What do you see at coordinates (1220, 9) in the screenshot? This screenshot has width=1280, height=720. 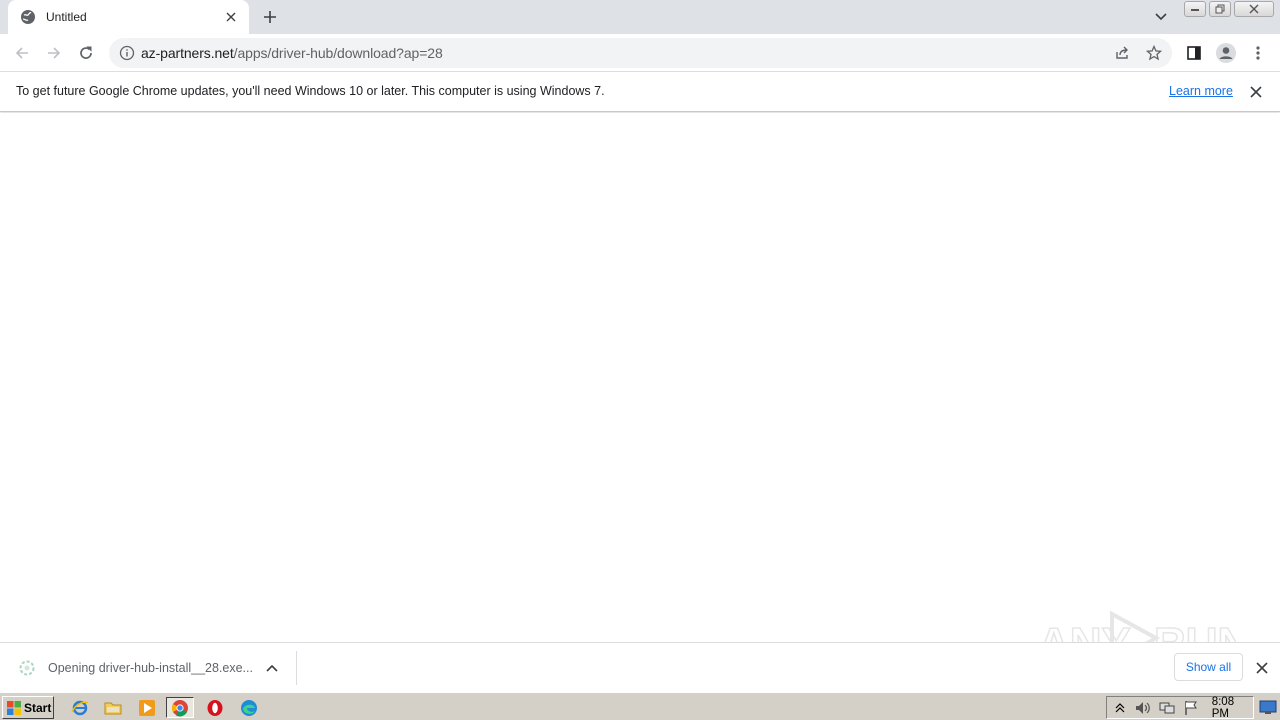 I see `restore-button` at bounding box center [1220, 9].